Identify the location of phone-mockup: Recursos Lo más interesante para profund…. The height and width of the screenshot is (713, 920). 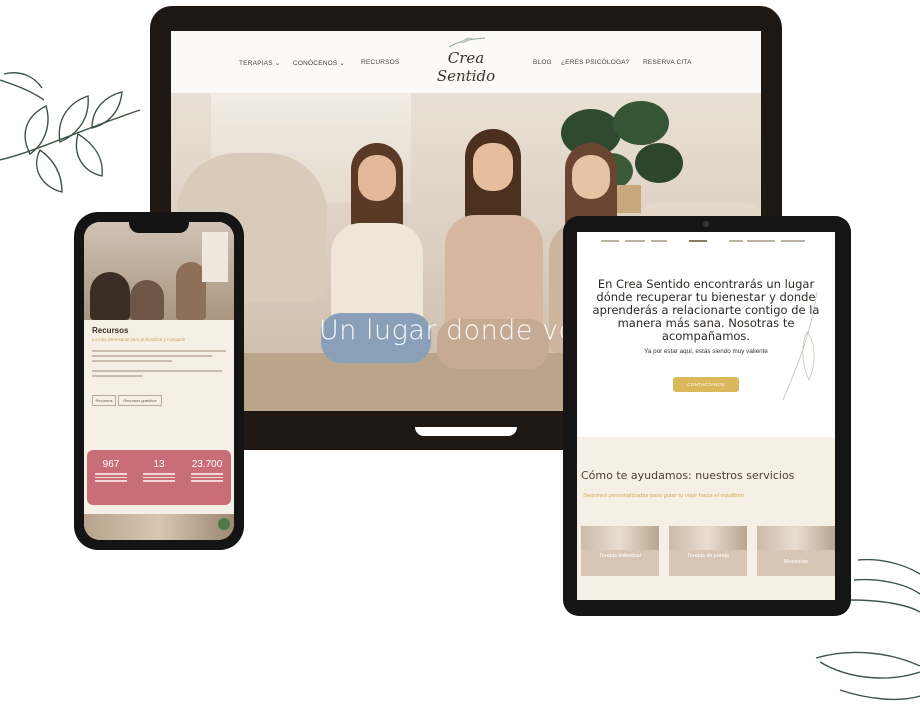
(159, 381).